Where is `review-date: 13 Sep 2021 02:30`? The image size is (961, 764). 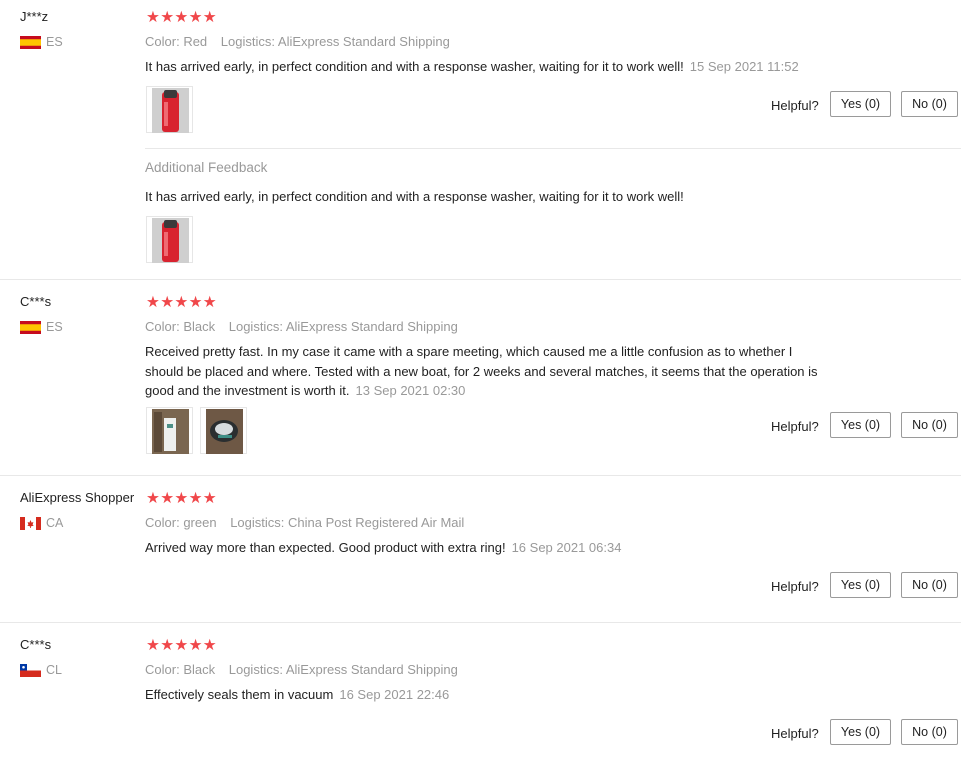 review-date: 13 Sep 2021 02:30 is located at coordinates (410, 390).